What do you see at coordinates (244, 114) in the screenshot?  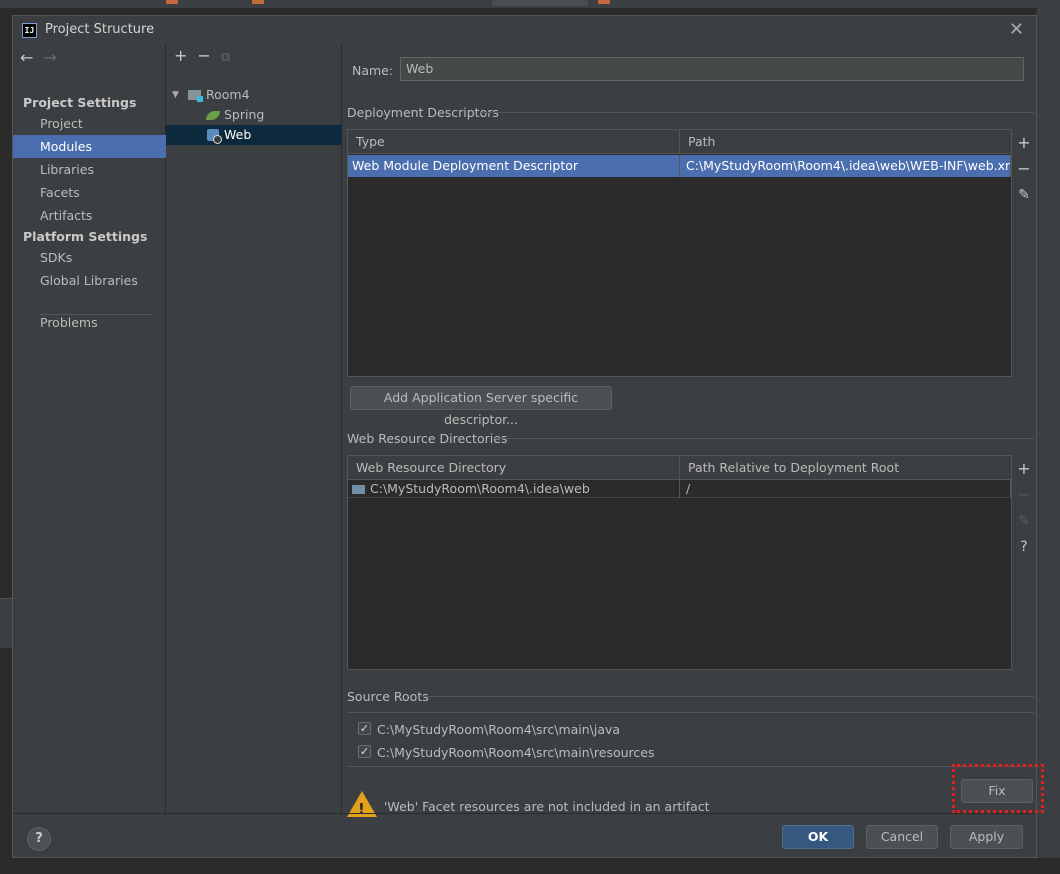 I see `tree-item-label: Spring` at bounding box center [244, 114].